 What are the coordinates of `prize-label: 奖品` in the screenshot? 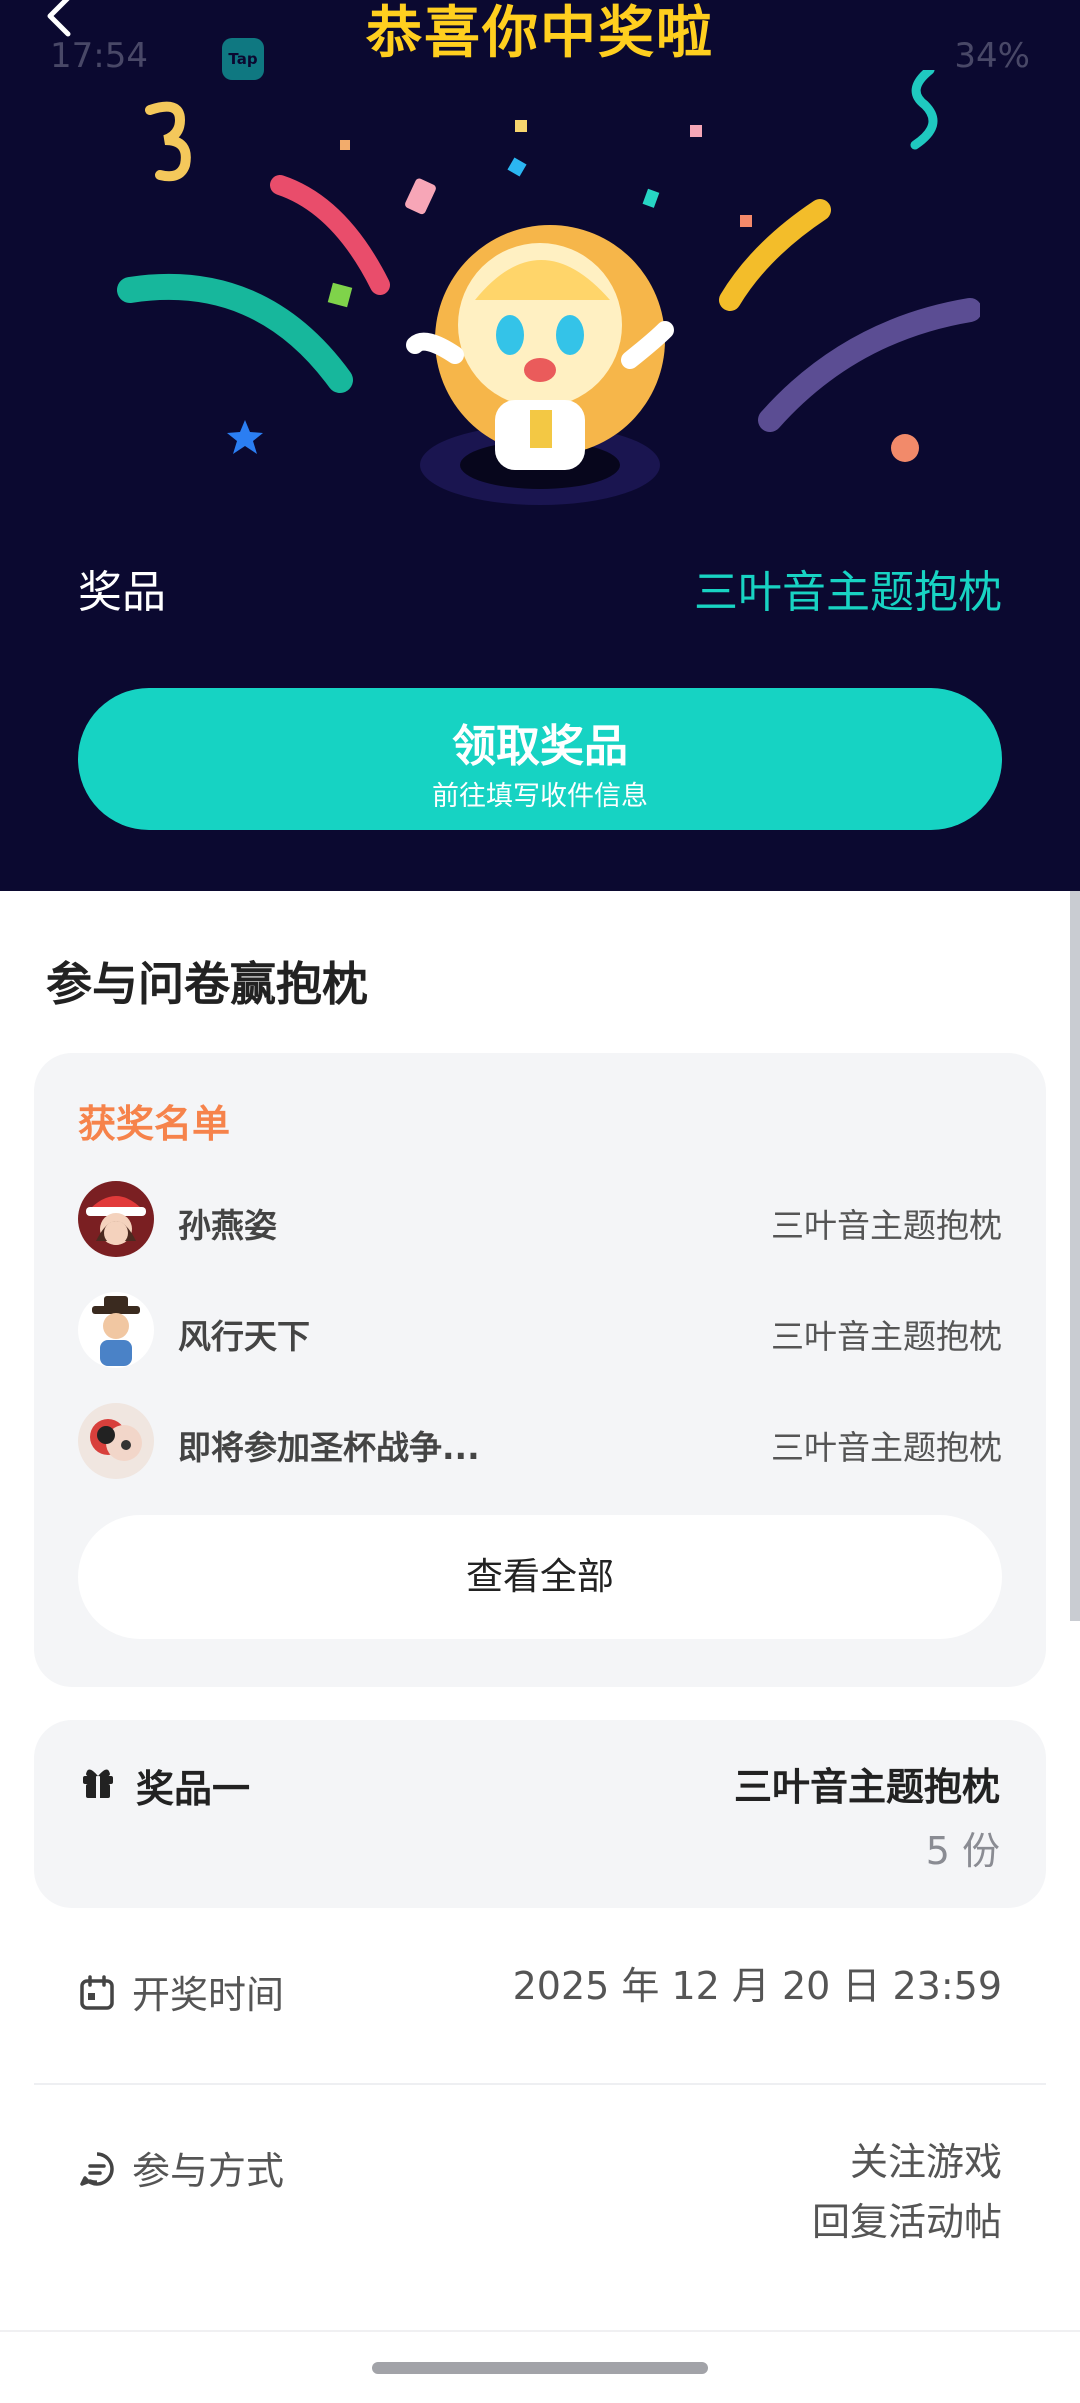 It's located at (122, 592).